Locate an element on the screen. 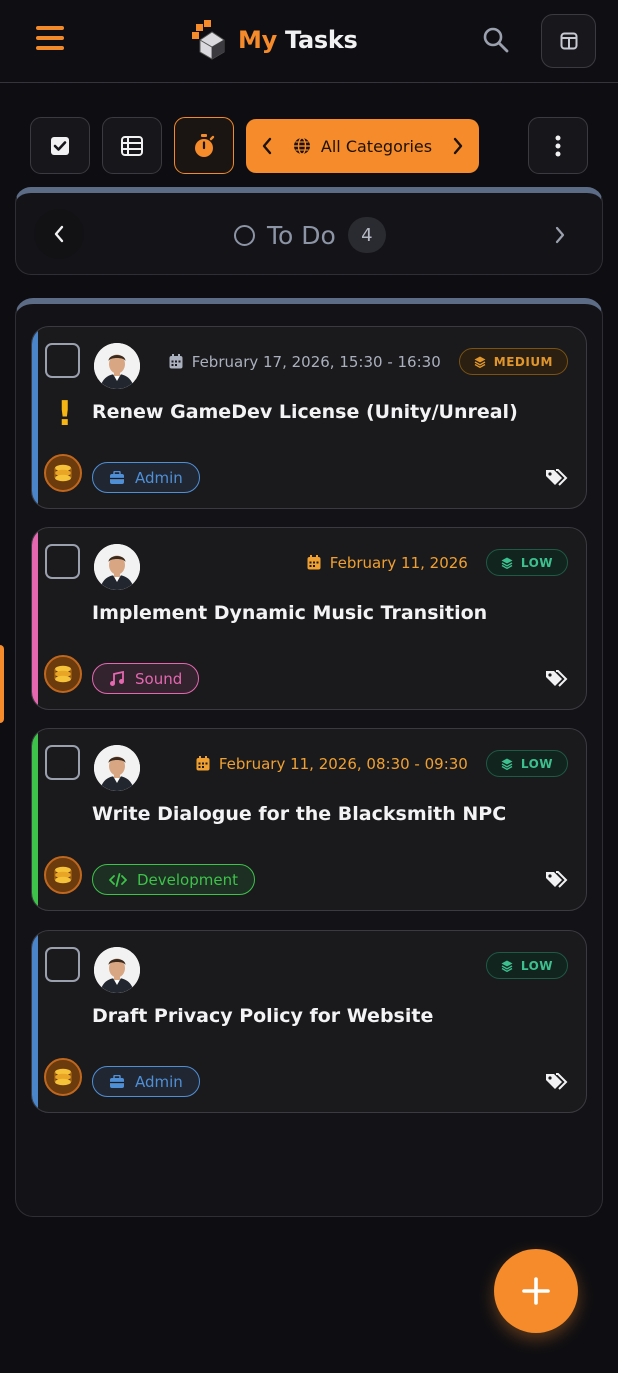 The image size is (618, 1373). category-prev-button is located at coordinates (267, 146).